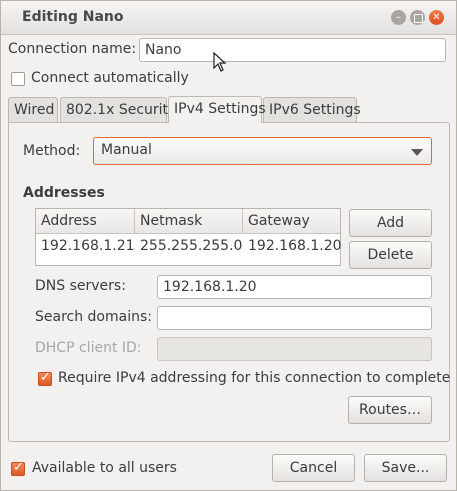 The width and height of the screenshot is (457, 491). I want to click on close-icon: ✕, so click(436, 17).